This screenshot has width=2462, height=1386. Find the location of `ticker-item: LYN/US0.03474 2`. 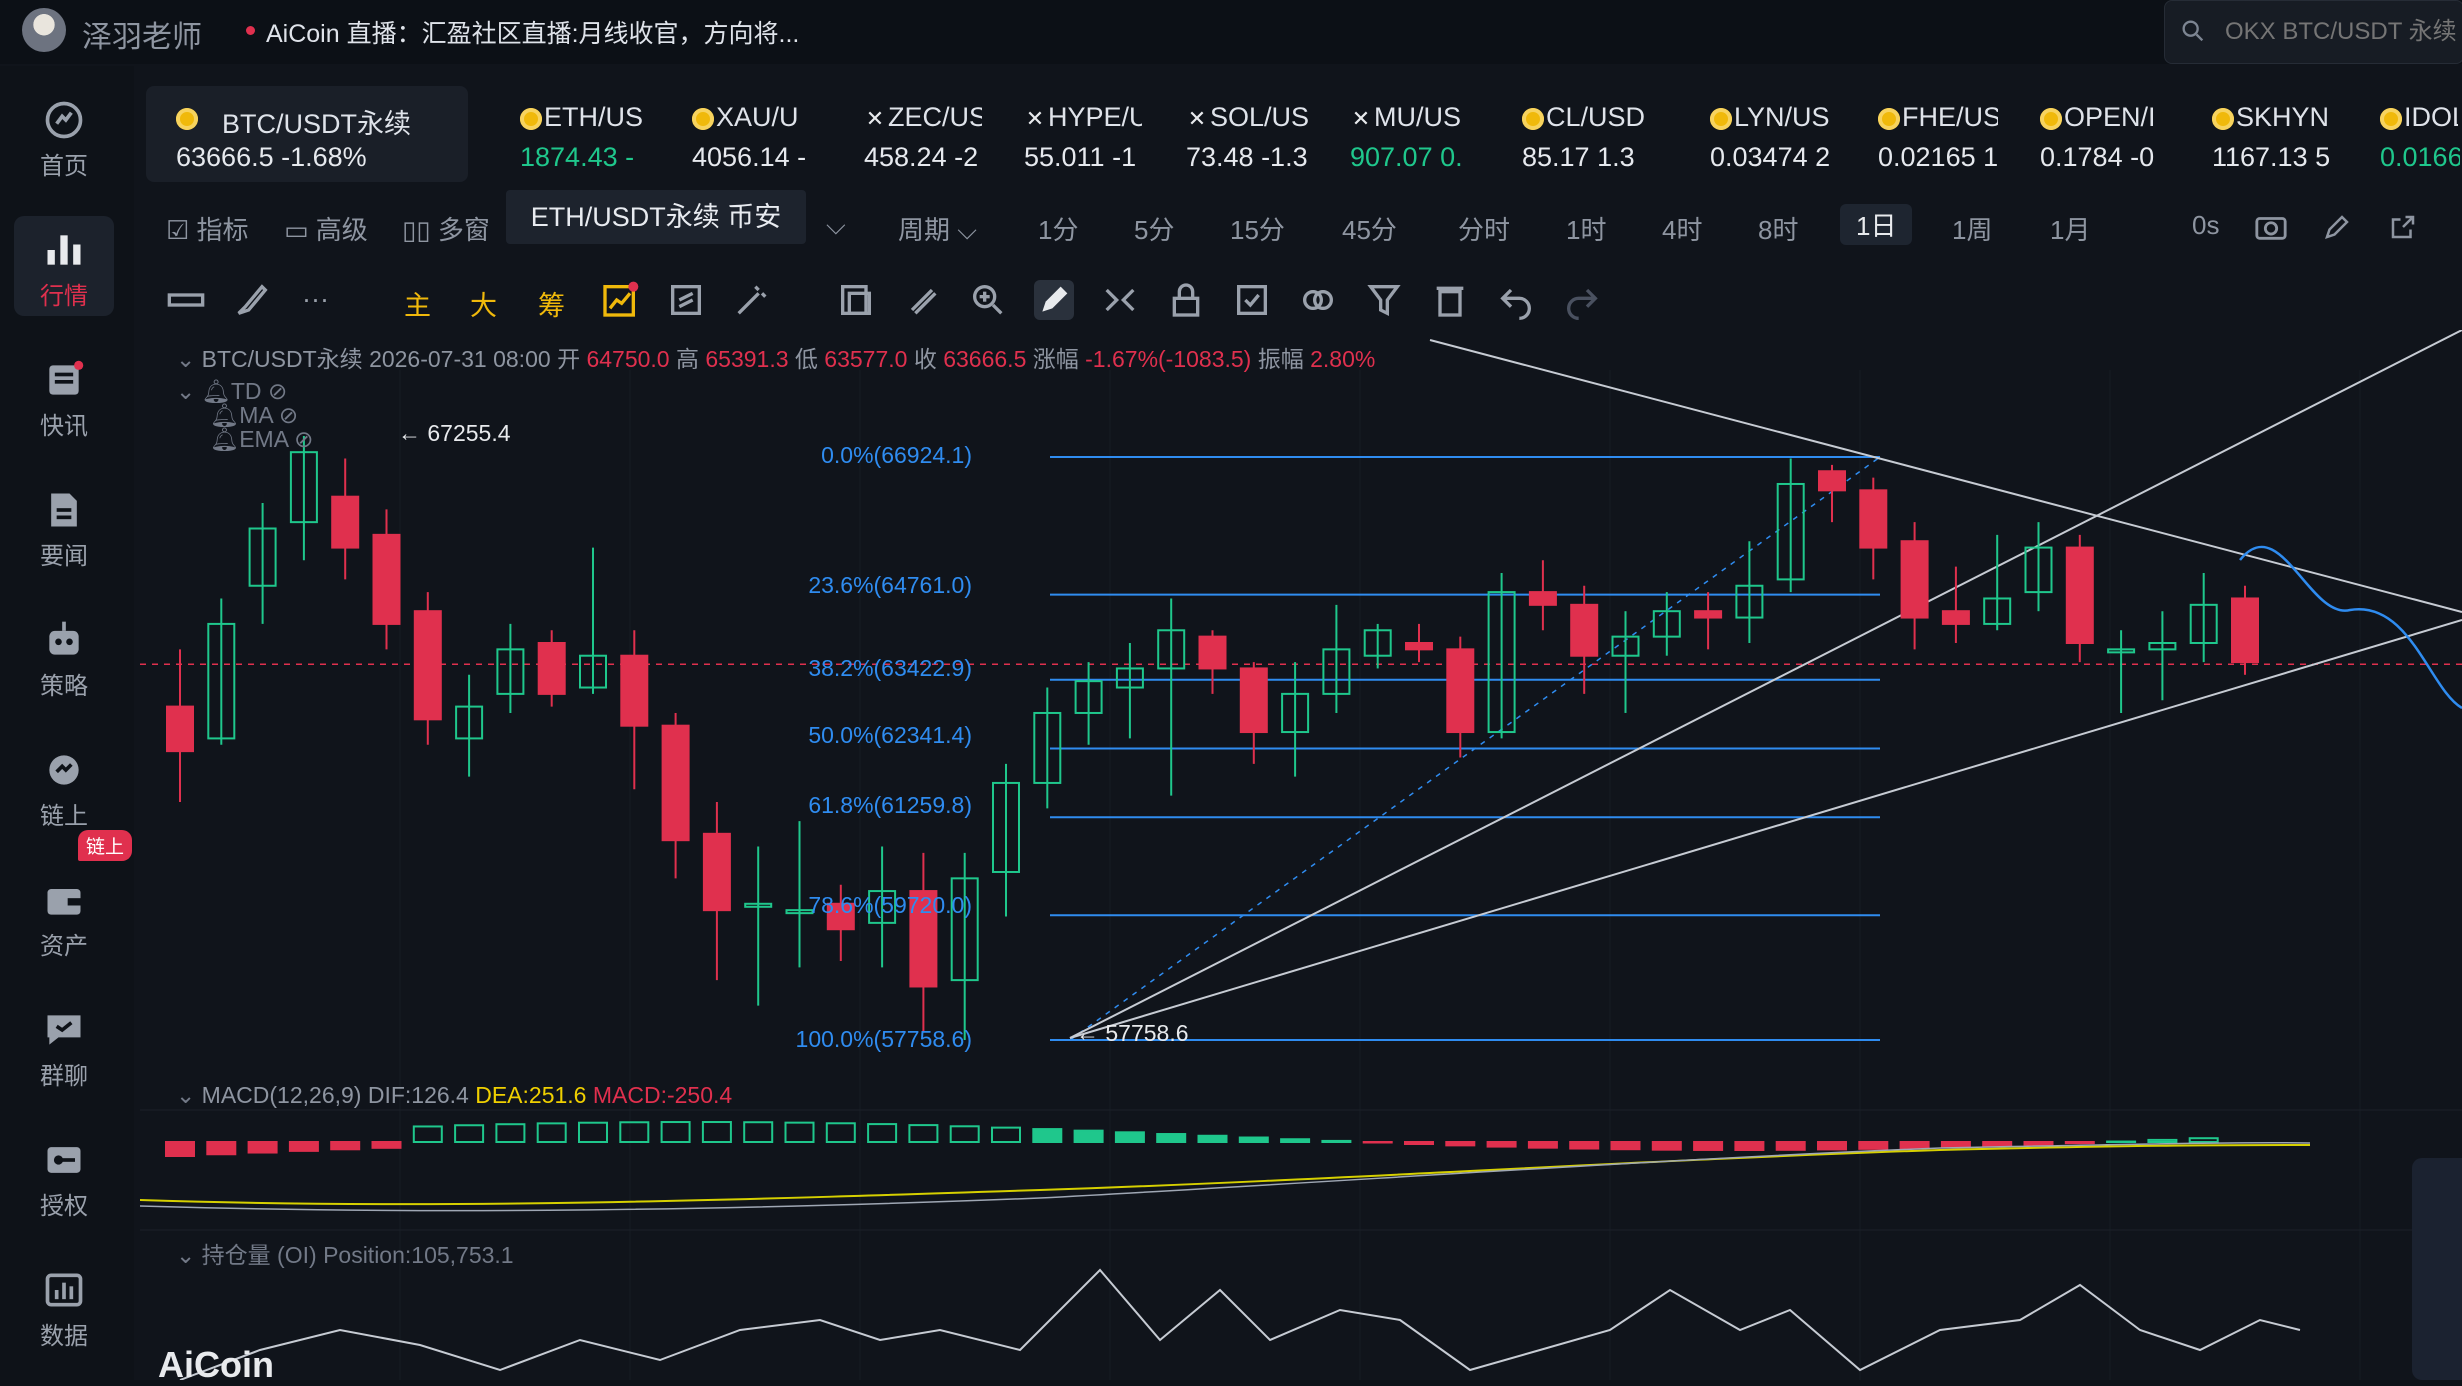

ticker-item: LYN/US0.03474 2 is located at coordinates (1760, 134).